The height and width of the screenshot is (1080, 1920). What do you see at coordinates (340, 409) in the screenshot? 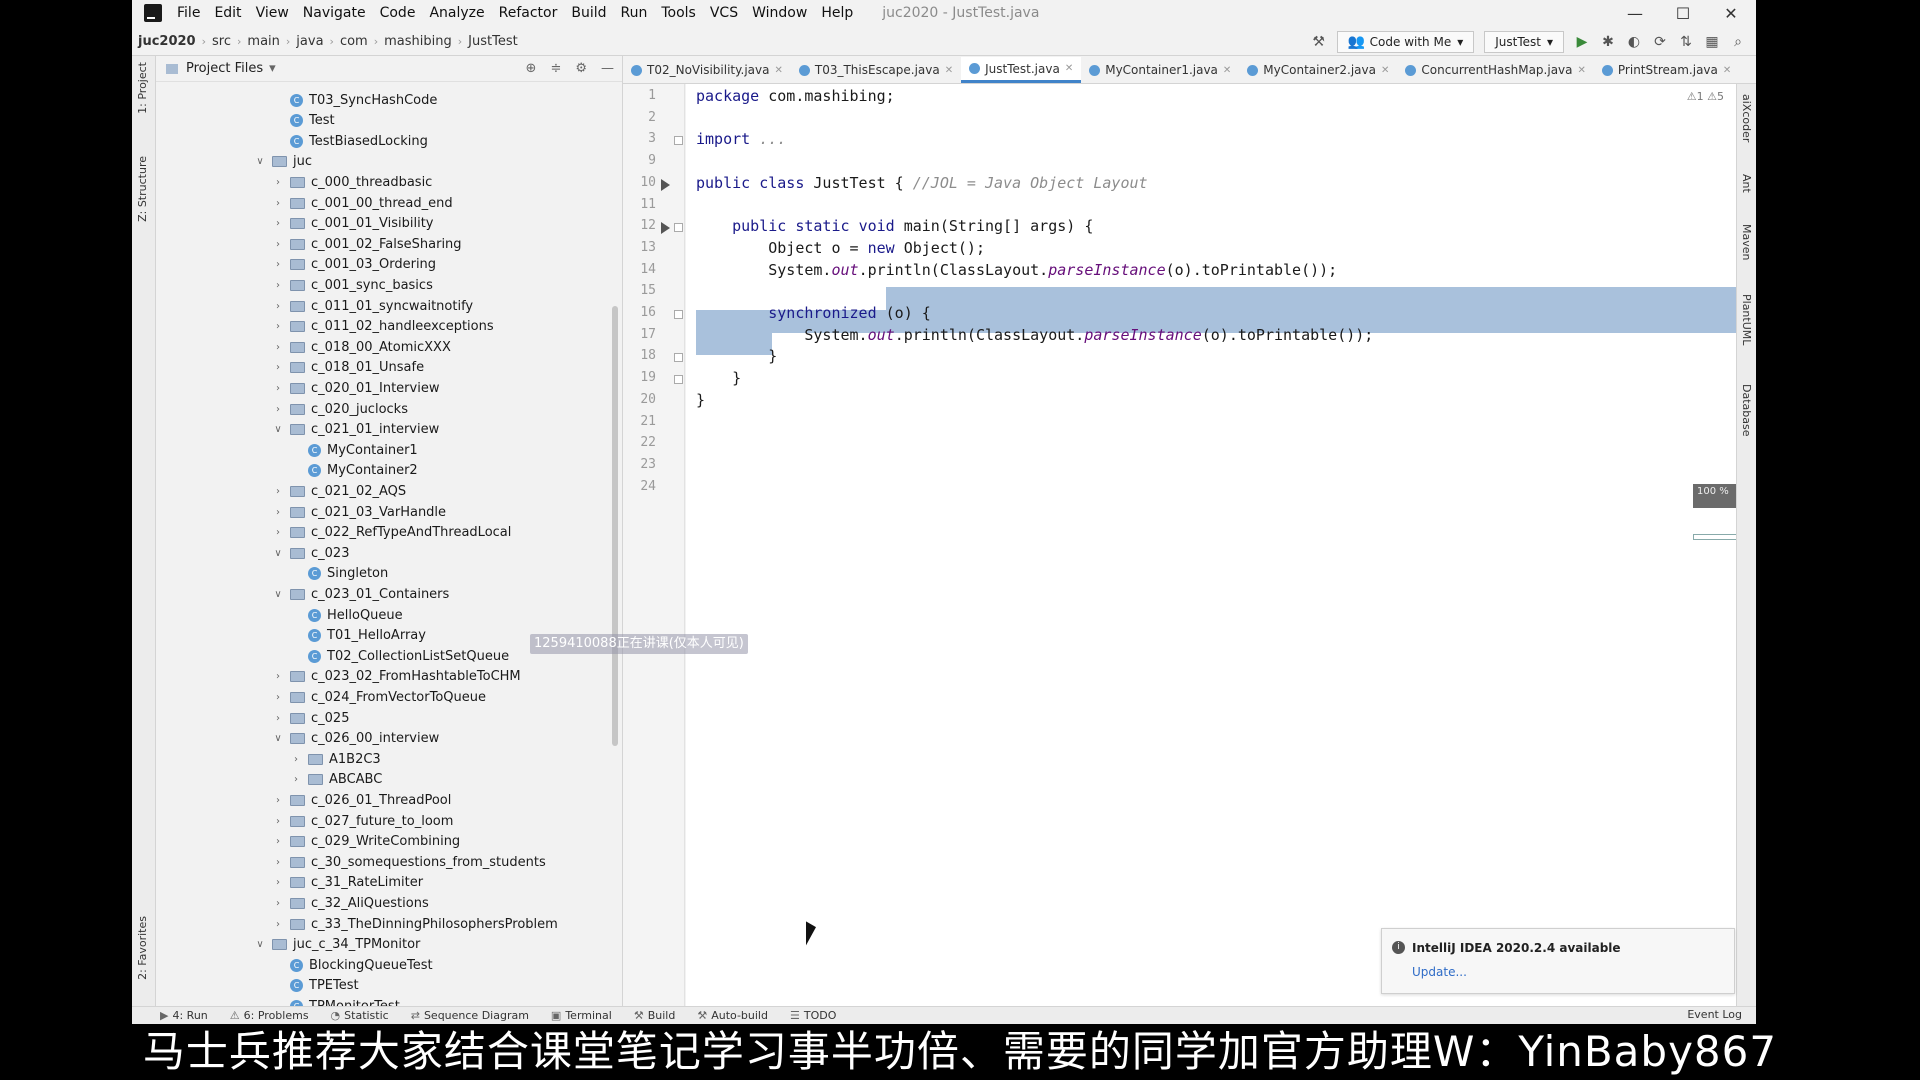
I see `tree-folder-item: › c_020_juclocks` at bounding box center [340, 409].